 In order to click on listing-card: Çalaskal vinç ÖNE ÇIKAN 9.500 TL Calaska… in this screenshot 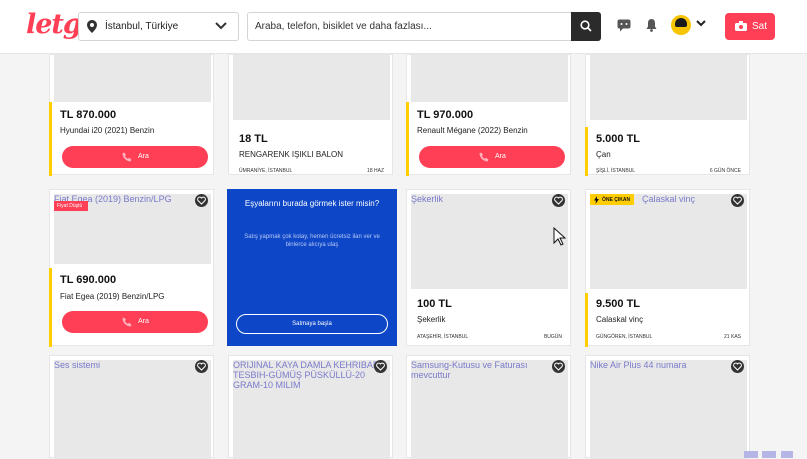, I will do `click(667, 268)`.